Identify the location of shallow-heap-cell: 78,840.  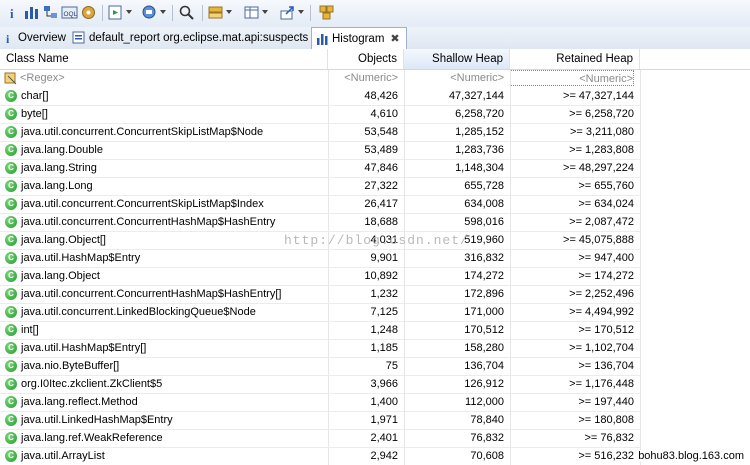
(487, 420).